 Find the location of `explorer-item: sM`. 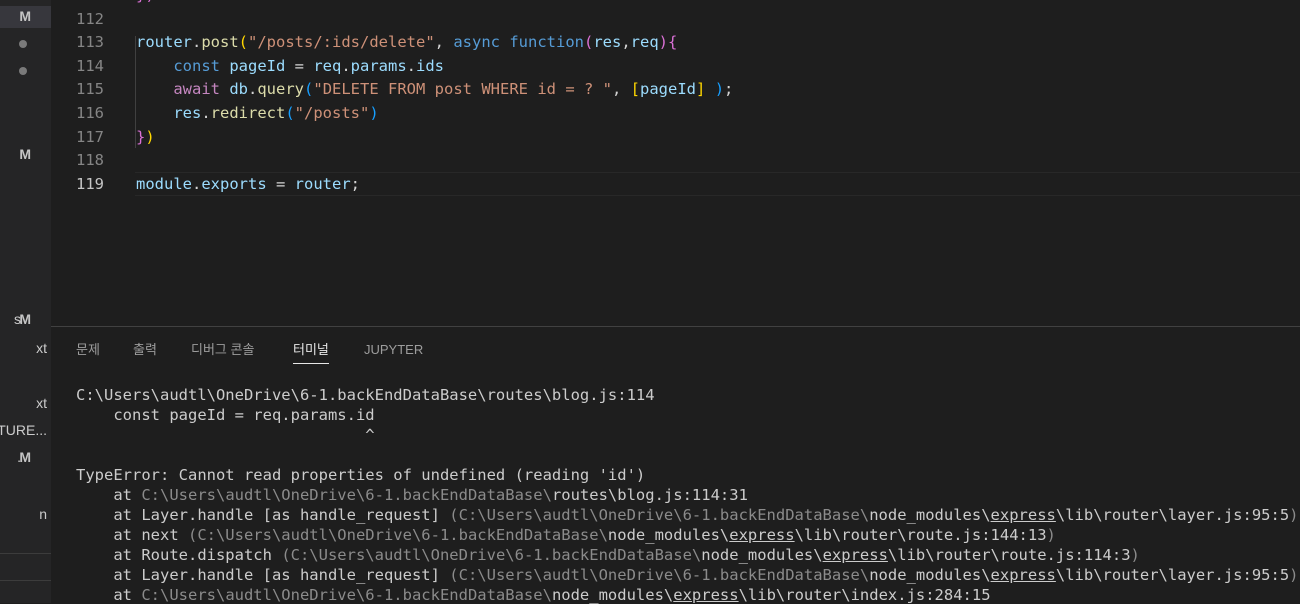

explorer-item: sM is located at coordinates (25, 320).